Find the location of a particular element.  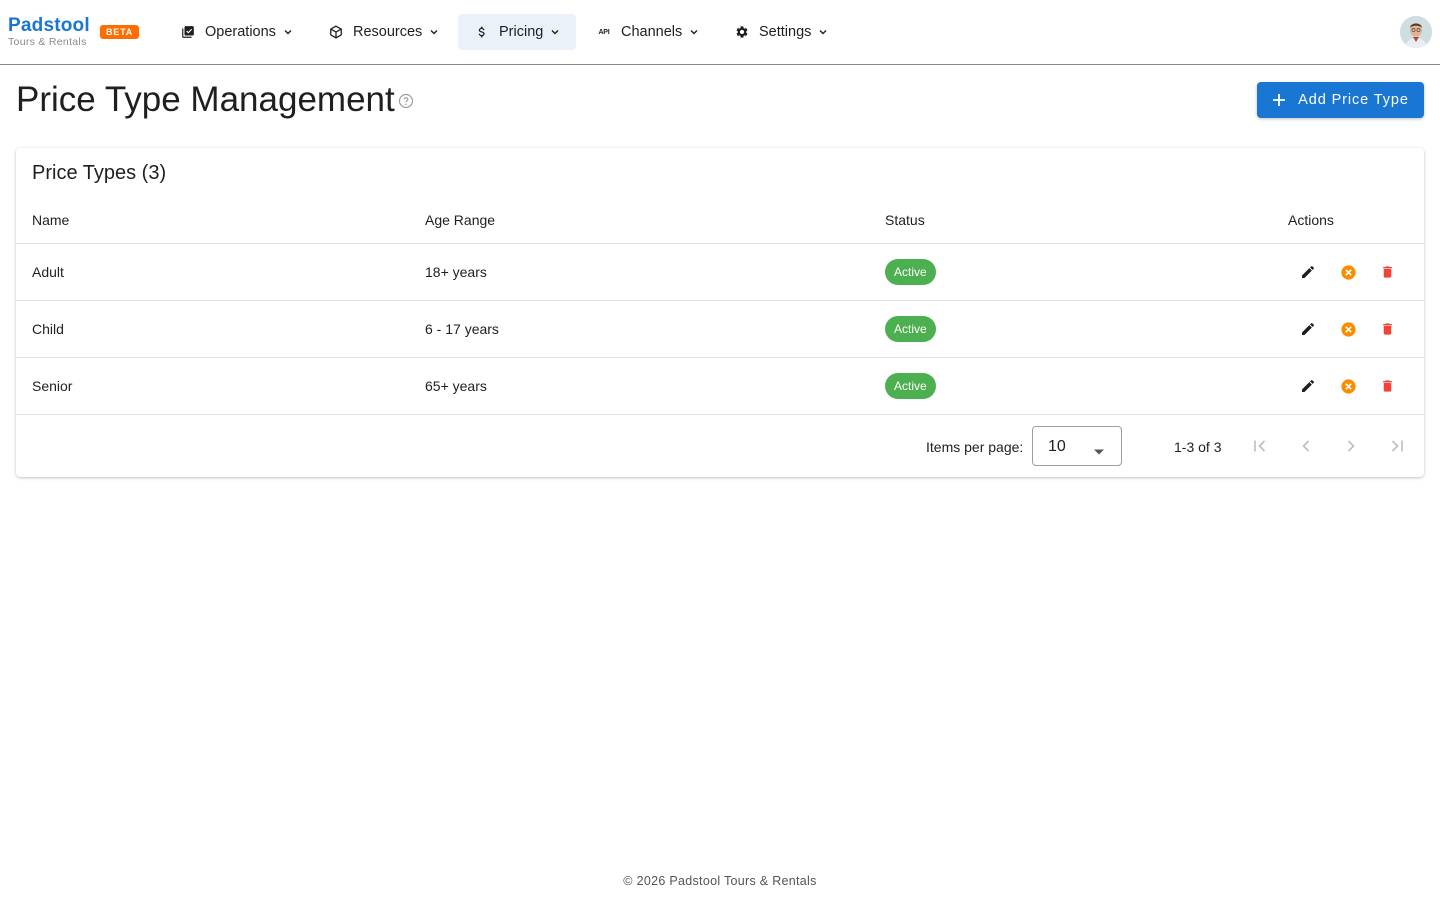

table-row: Child 6 - 17 years Active is located at coordinates (720, 328).